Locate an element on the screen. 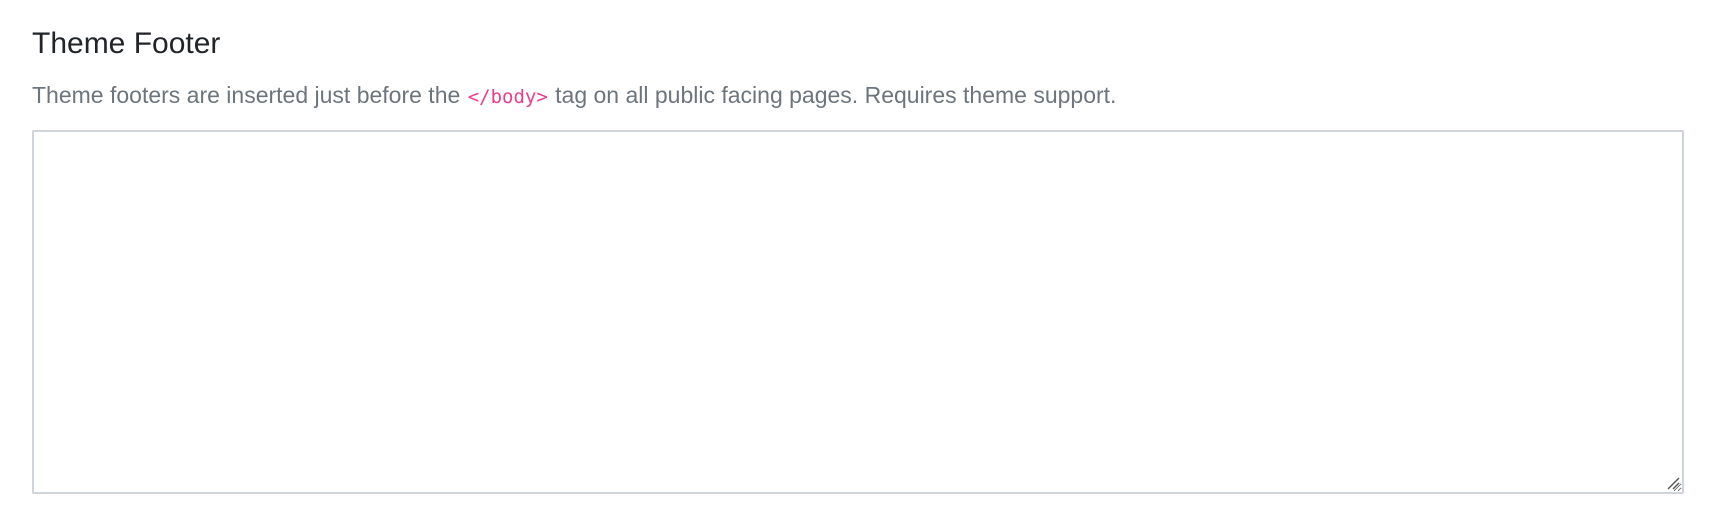  body-tag-code: </body> is located at coordinates (507, 97).